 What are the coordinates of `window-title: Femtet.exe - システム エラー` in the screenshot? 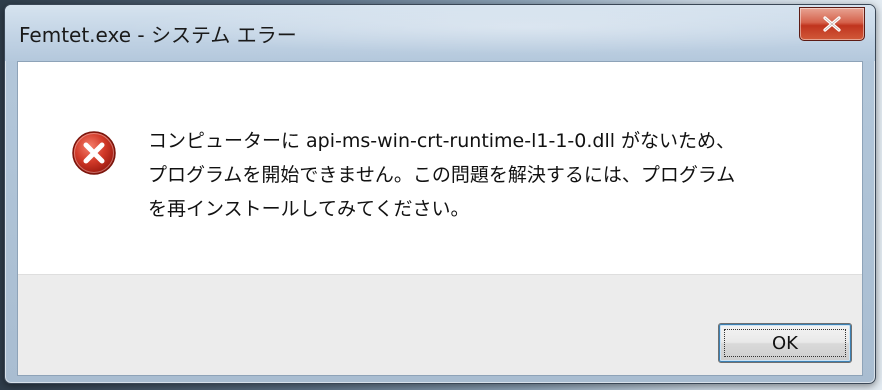 It's located at (158, 35).